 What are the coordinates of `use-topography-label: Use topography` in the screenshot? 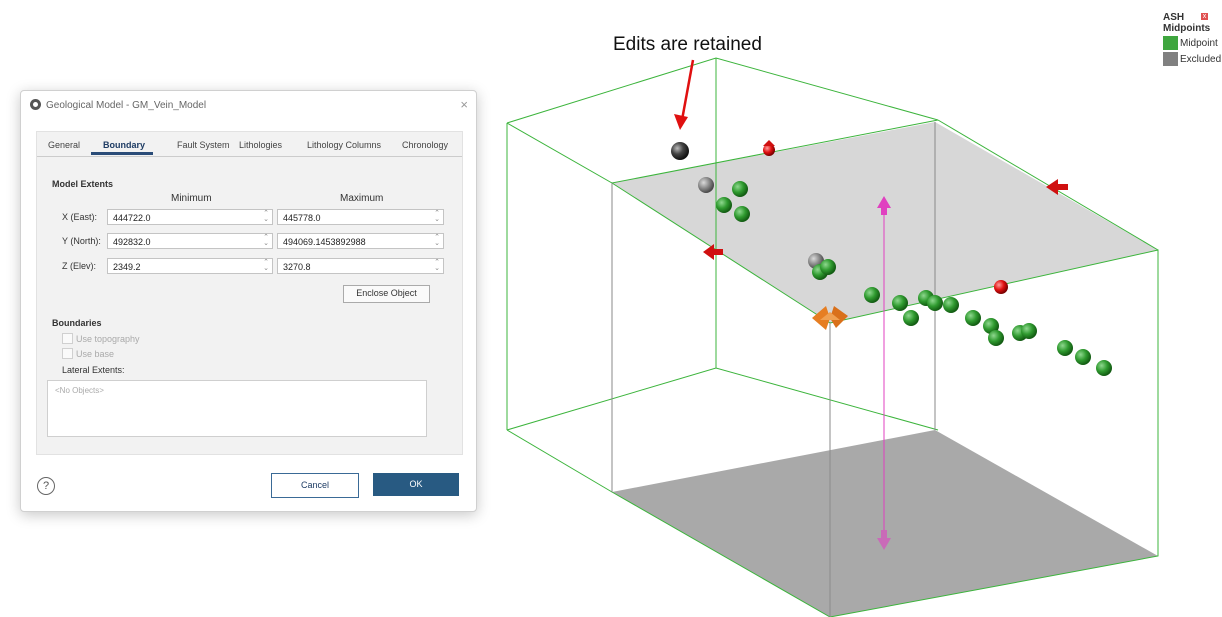 It's located at (108, 338).